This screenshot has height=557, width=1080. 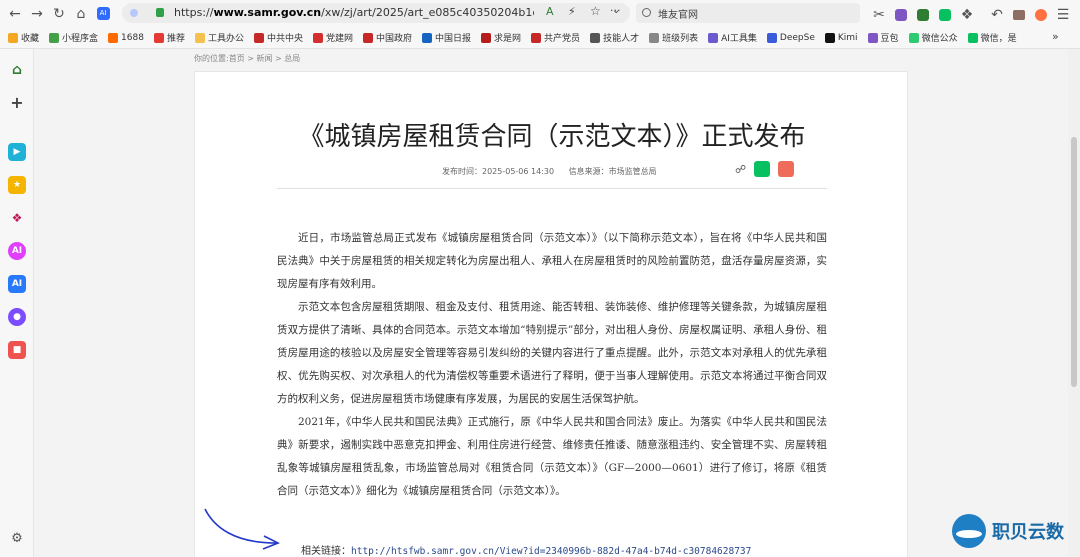 What do you see at coordinates (17, 317) in the screenshot?
I see `bot-icon: ●` at bounding box center [17, 317].